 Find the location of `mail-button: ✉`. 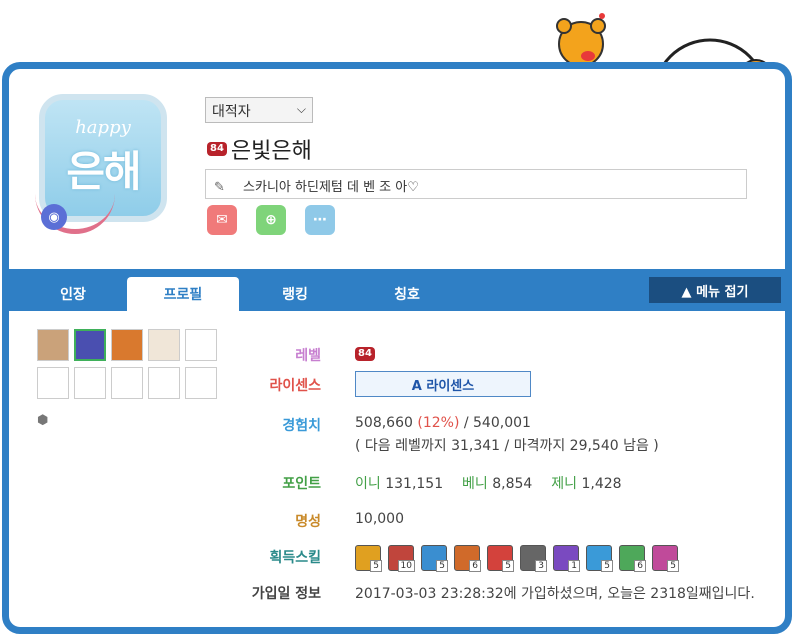

mail-button: ✉ is located at coordinates (222, 220).